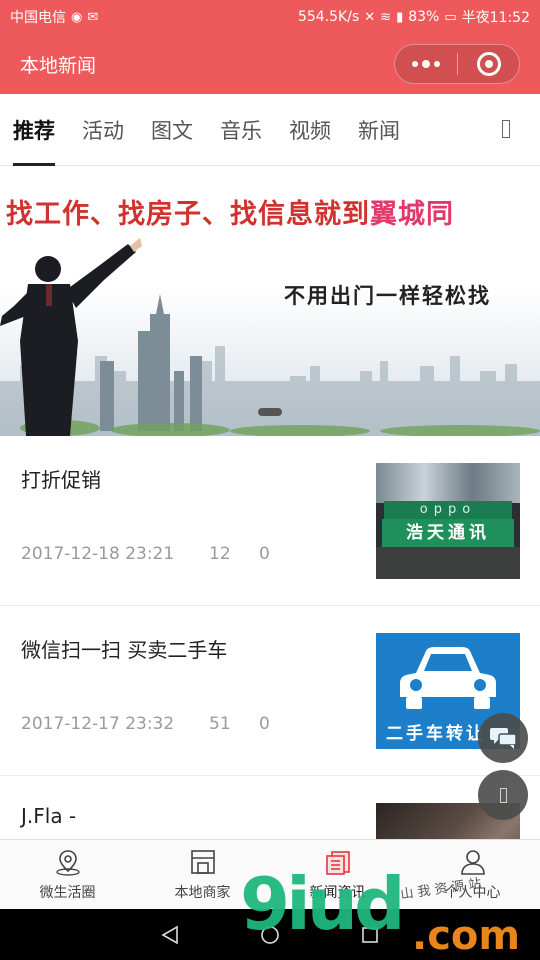 This screenshot has height=960, width=540. What do you see at coordinates (472, 862) in the screenshot?
I see `user-icon` at bounding box center [472, 862].